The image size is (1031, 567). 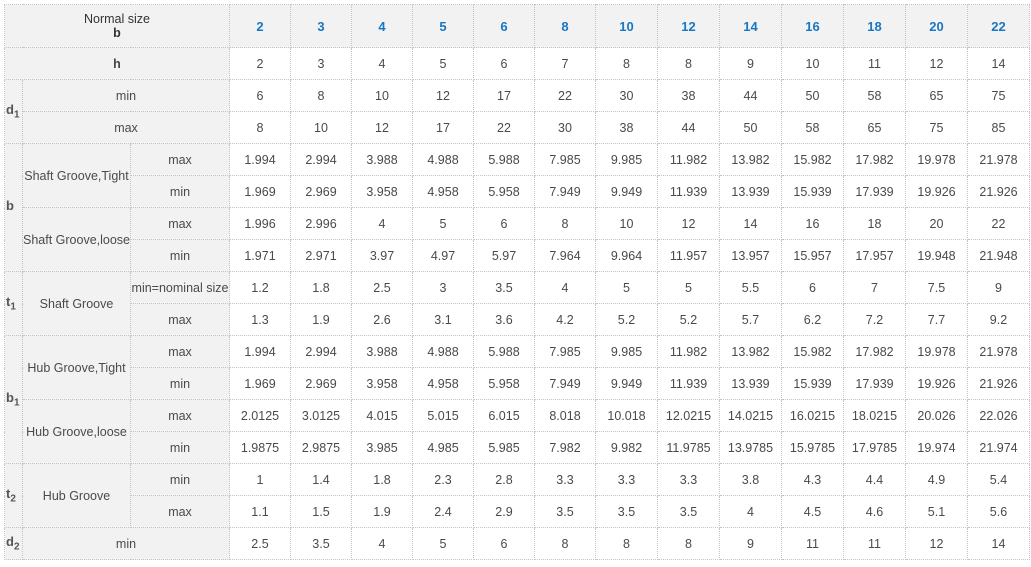 I want to click on value-cell: 4.958, so click(x=443, y=383).